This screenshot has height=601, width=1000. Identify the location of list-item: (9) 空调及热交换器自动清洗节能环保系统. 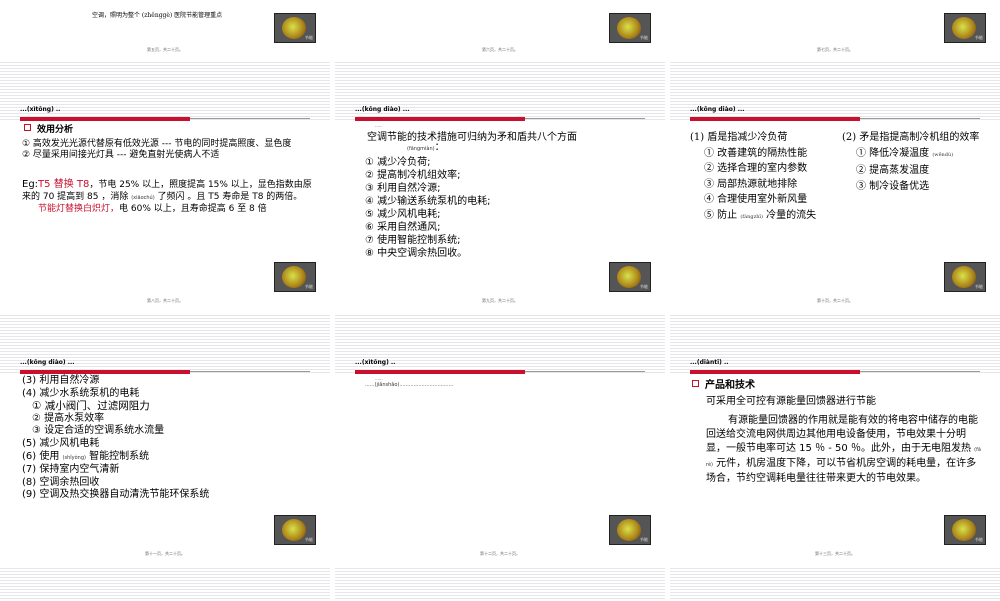
(116, 495).